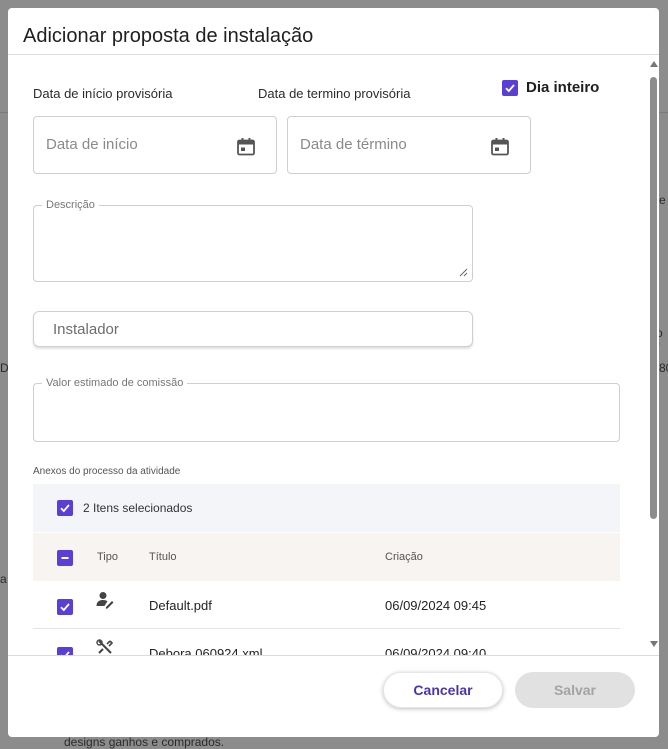 The height and width of the screenshot is (749, 668). I want to click on start-date-placeholder: Data de início, so click(92, 144).